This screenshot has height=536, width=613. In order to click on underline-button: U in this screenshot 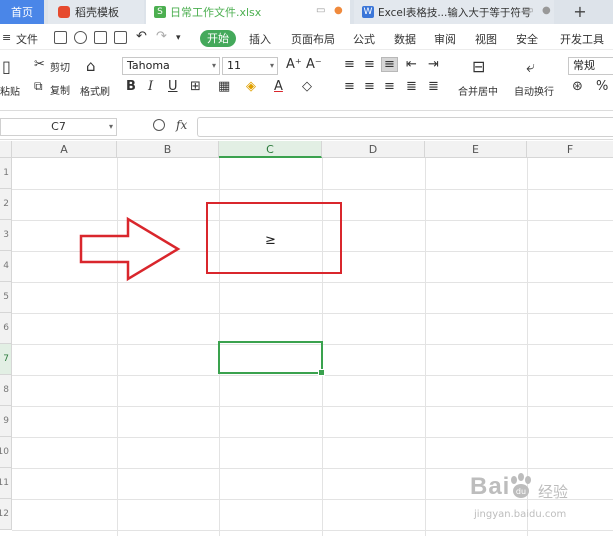, I will do `click(173, 86)`.